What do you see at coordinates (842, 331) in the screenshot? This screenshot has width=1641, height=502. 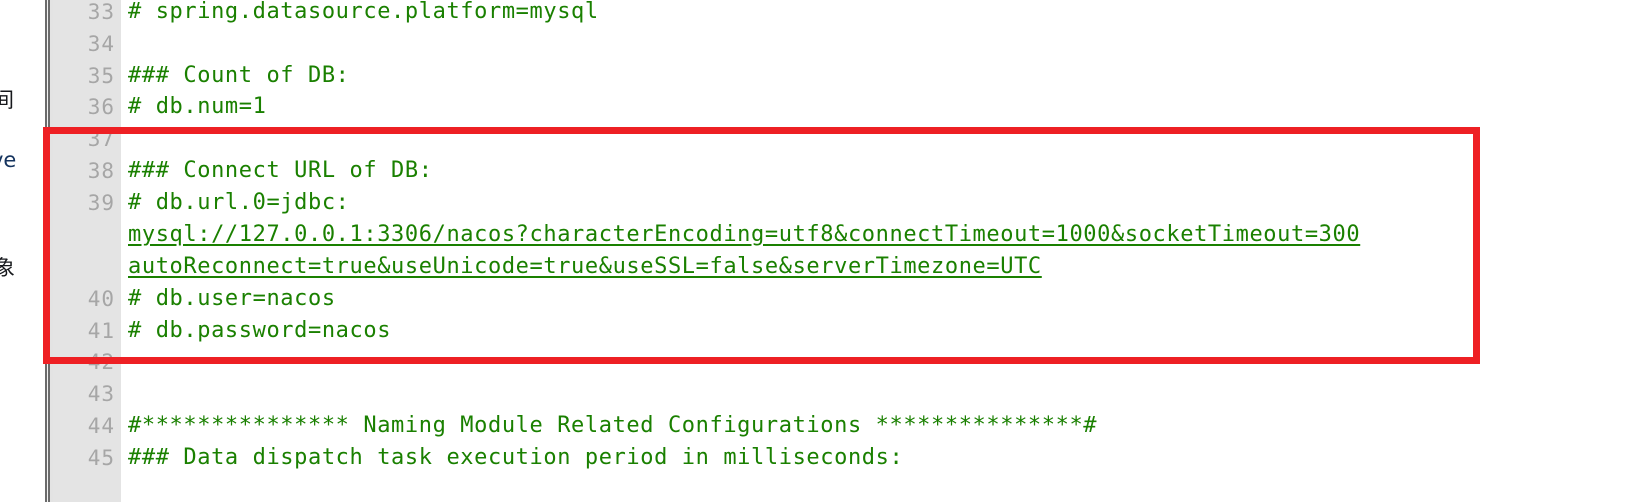 I see `code-row: 41 # db.password=nacos` at bounding box center [842, 331].